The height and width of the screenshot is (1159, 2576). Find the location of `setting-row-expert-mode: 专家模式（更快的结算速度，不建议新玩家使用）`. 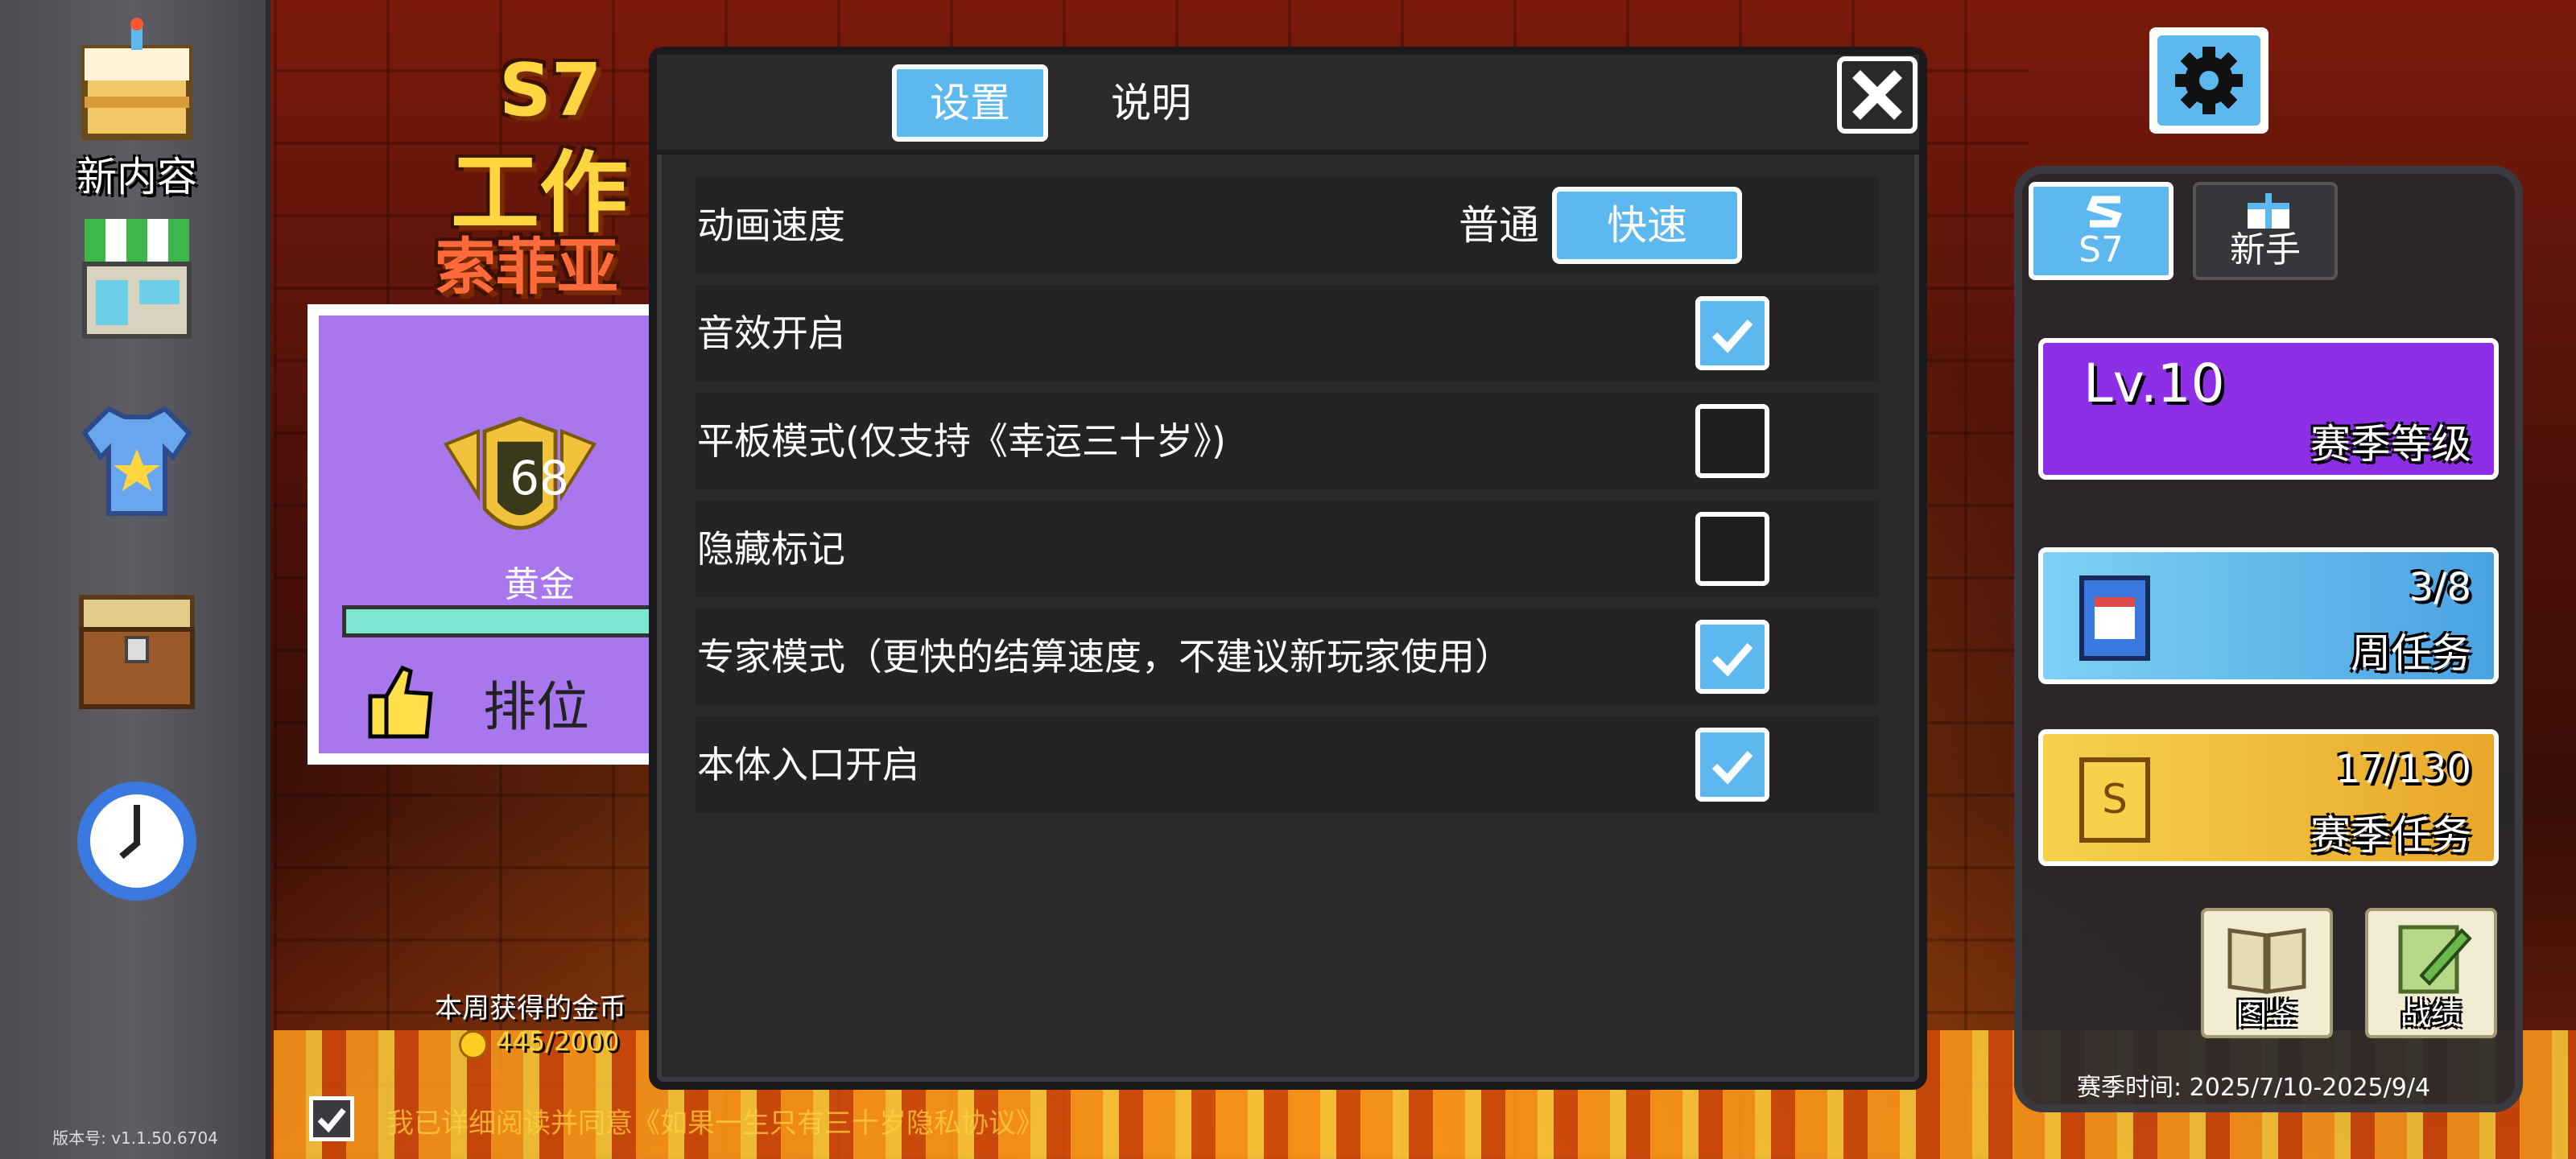

setting-row-expert-mode: 专家模式（更快的结算速度，不建议新玩家使用） is located at coordinates (1287, 656).